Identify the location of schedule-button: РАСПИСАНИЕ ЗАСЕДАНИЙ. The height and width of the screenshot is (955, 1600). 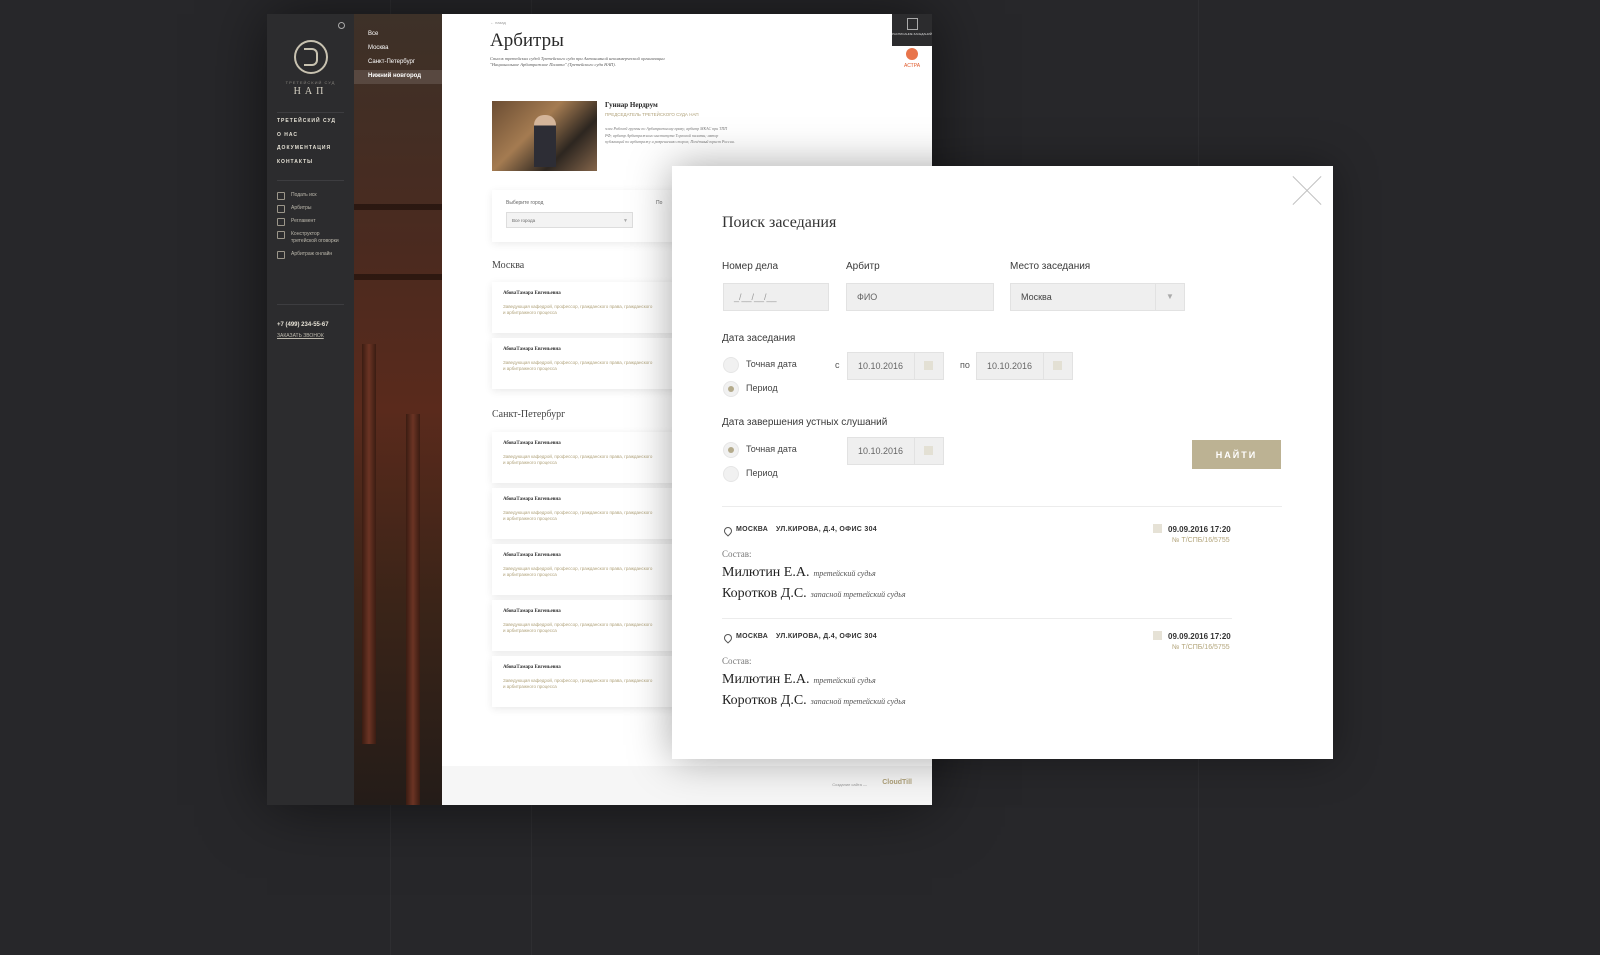
(912, 30).